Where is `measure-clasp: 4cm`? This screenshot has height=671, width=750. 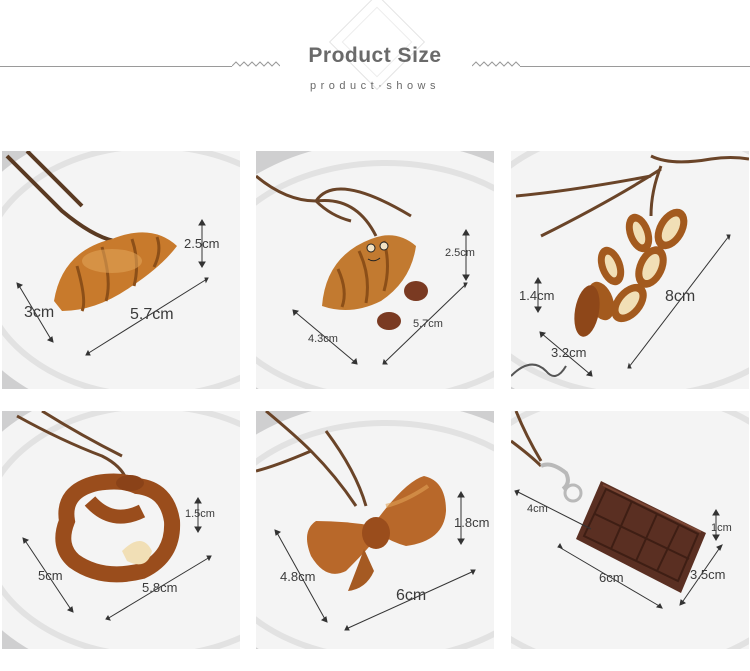
measure-clasp: 4cm is located at coordinates (537, 509).